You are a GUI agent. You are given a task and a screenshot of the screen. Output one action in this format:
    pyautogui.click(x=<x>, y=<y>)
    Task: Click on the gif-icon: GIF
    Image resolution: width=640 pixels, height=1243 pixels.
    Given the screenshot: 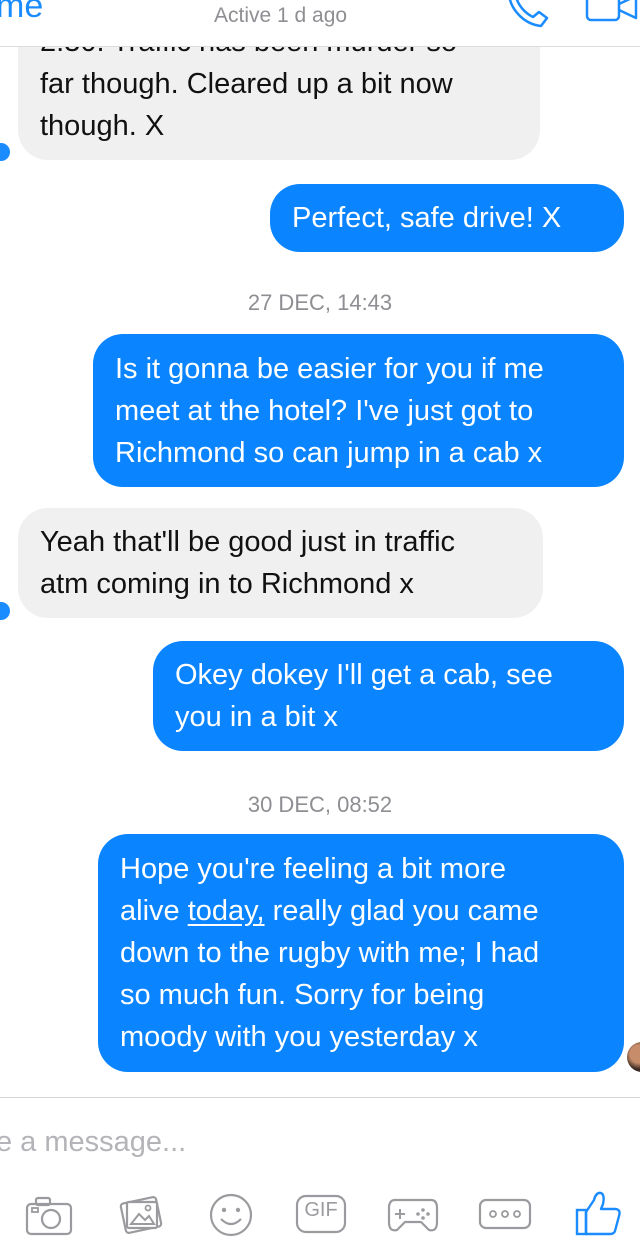 What is the action you would take?
    pyautogui.click(x=321, y=1215)
    